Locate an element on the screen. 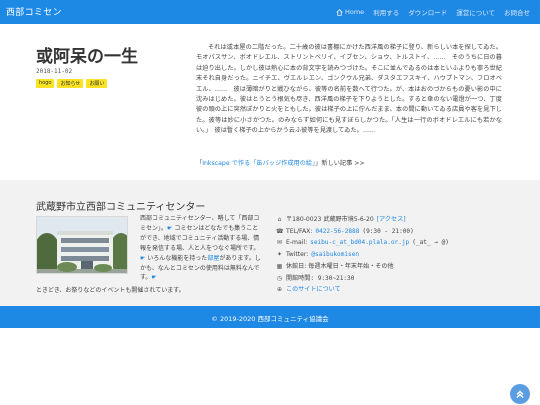 Image resolution: width=540 pixels, height=405 pixels. email-link: seibu-c_at_bd04.plala.or.jp is located at coordinates (359, 243).